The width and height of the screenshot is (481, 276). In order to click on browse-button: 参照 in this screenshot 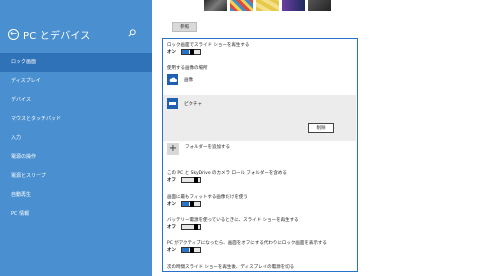, I will do `click(184, 27)`.